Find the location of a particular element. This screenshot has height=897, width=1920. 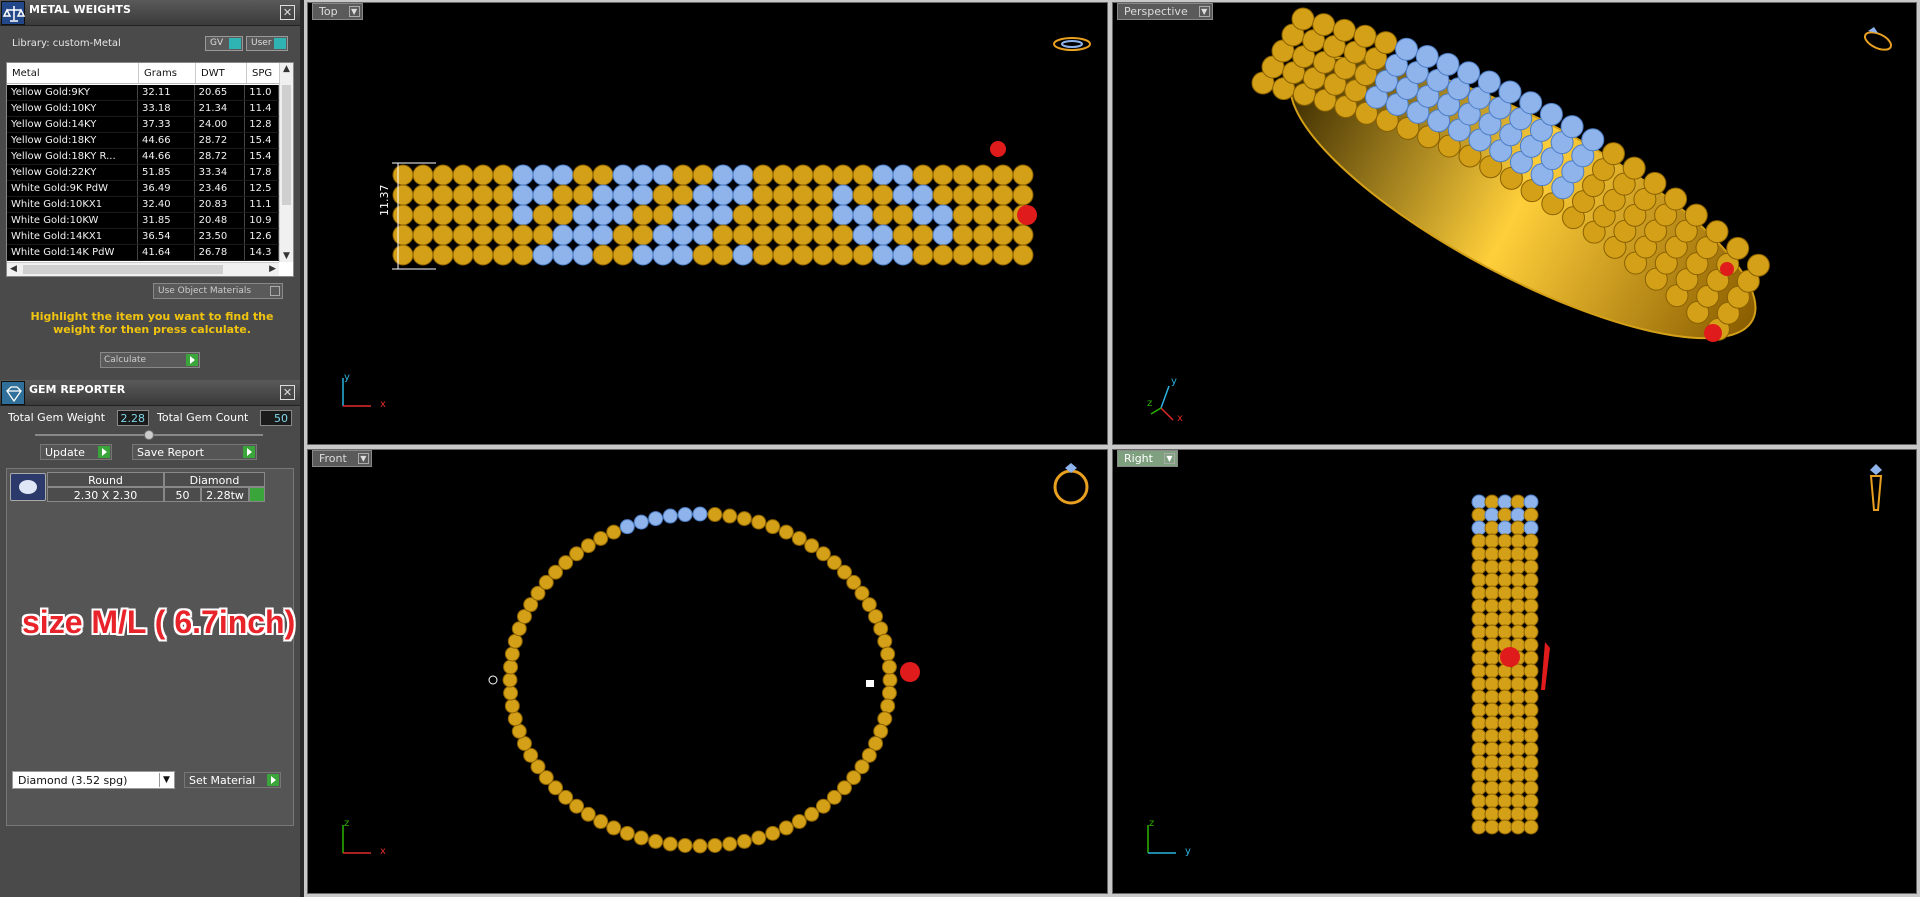

material-select: Diamond (3.52 spg) ▼ is located at coordinates (93, 780).